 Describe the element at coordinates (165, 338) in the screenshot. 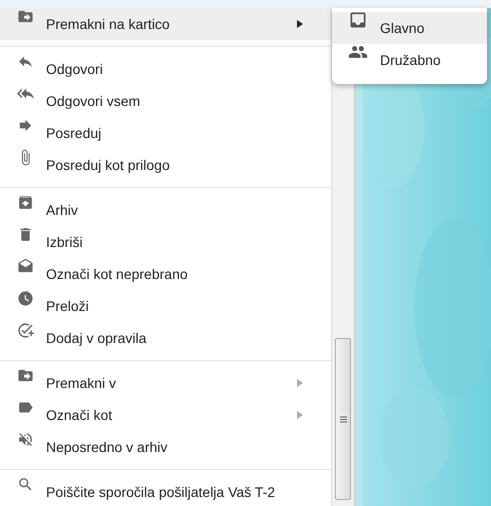

I see `menu-item: Dodaj v opravila` at that location.